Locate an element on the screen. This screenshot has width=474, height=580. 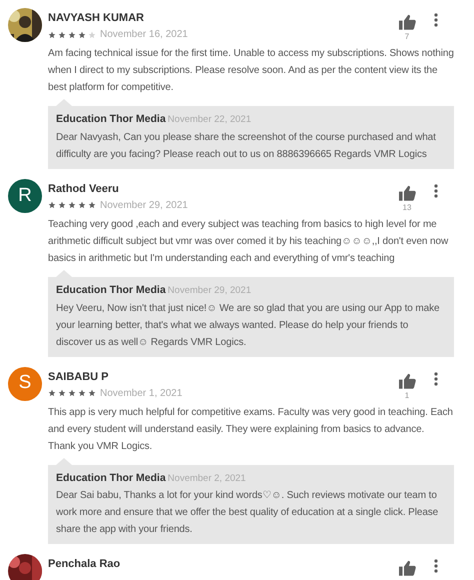
review-date: November 1, 2021 is located at coordinates (141, 393).